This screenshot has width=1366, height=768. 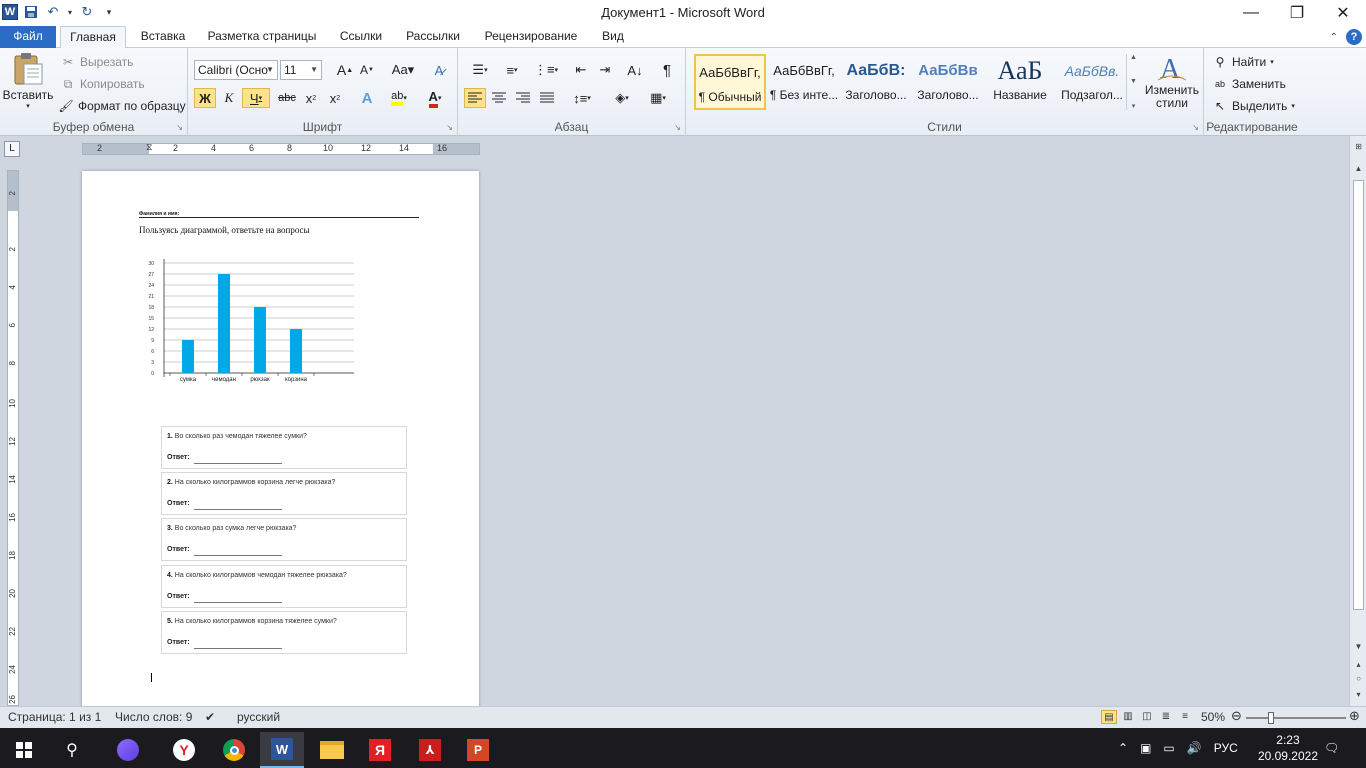 I want to click on word-taskbar-icon: W, so click(x=282, y=750).